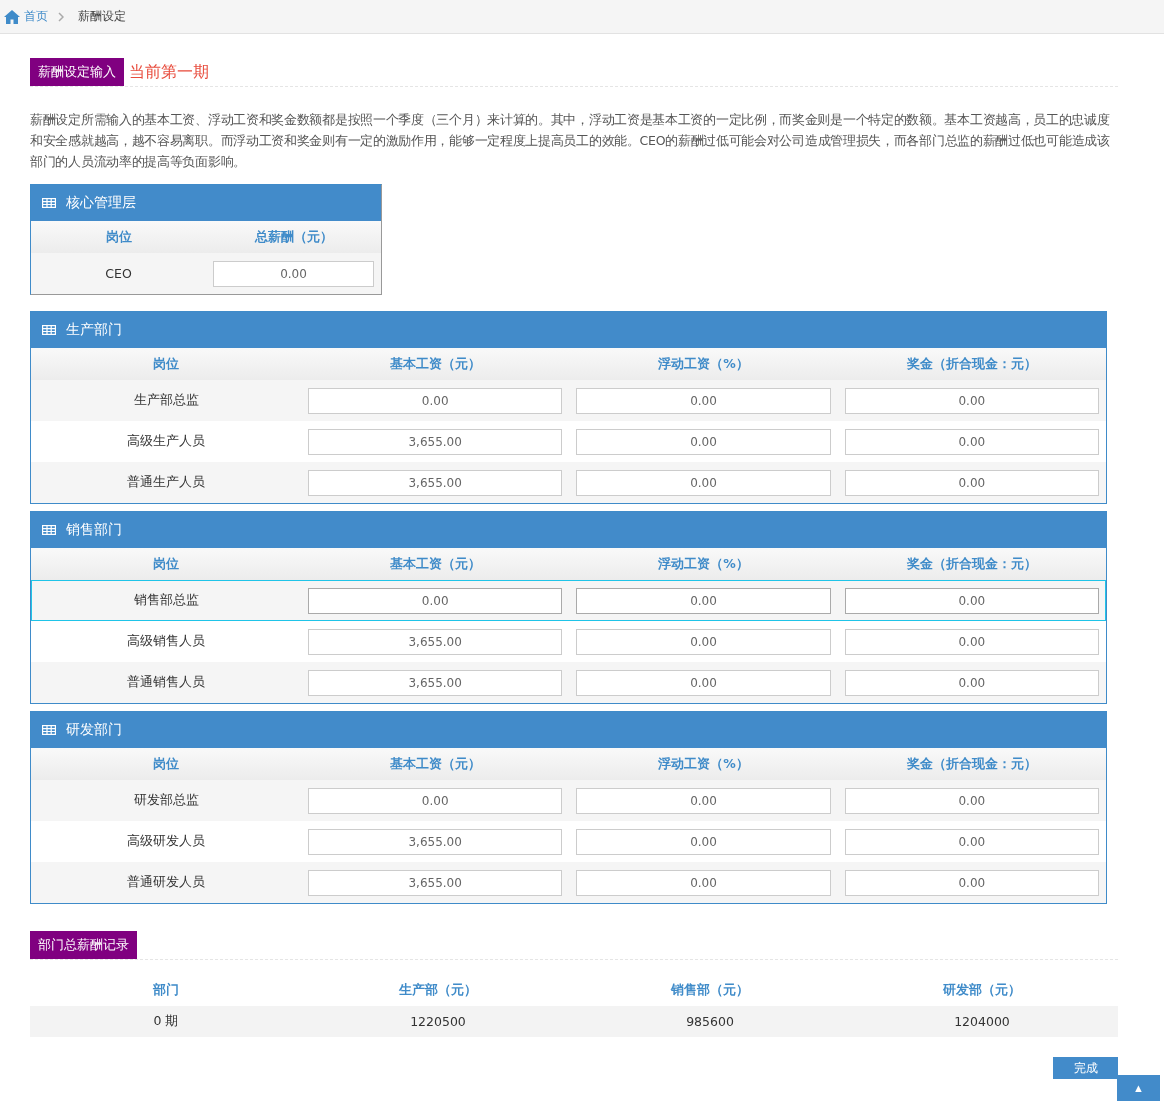 Image resolution: width=1164 pixels, height=1110 pixels. I want to click on panel-title: 研发部门, so click(94, 730).